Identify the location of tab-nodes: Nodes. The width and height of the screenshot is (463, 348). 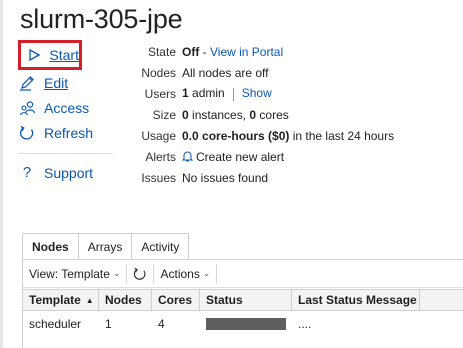
(50, 246).